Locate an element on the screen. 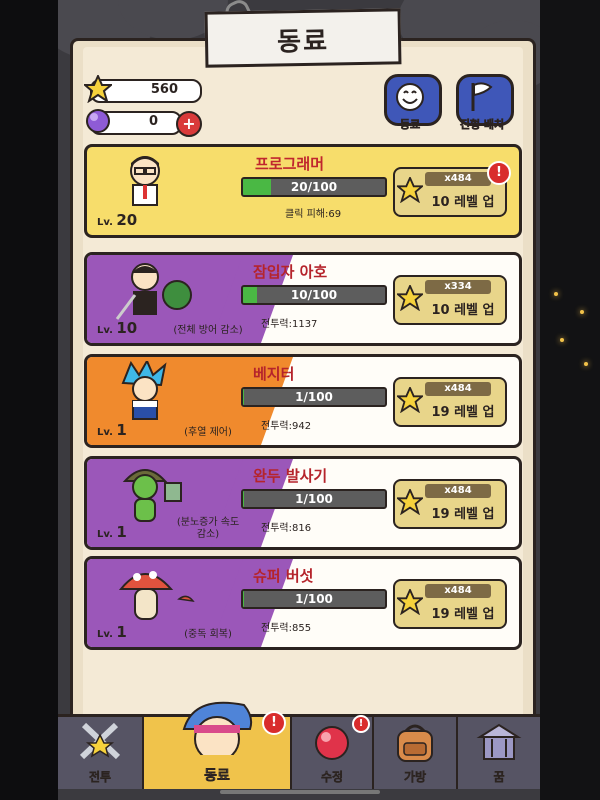 The image size is (600, 800). purple-orb-icon is located at coordinates (98, 121).